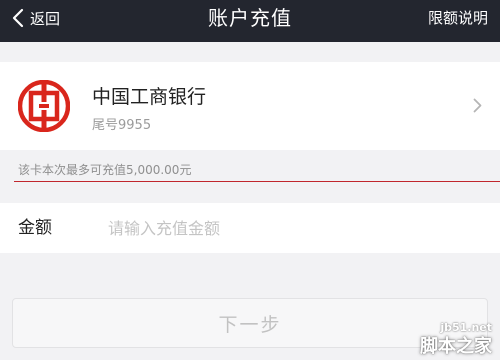 The height and width of the screenshot is (360, 500). I want to click on limit-info-link: 限额说明, so click(458, 18).